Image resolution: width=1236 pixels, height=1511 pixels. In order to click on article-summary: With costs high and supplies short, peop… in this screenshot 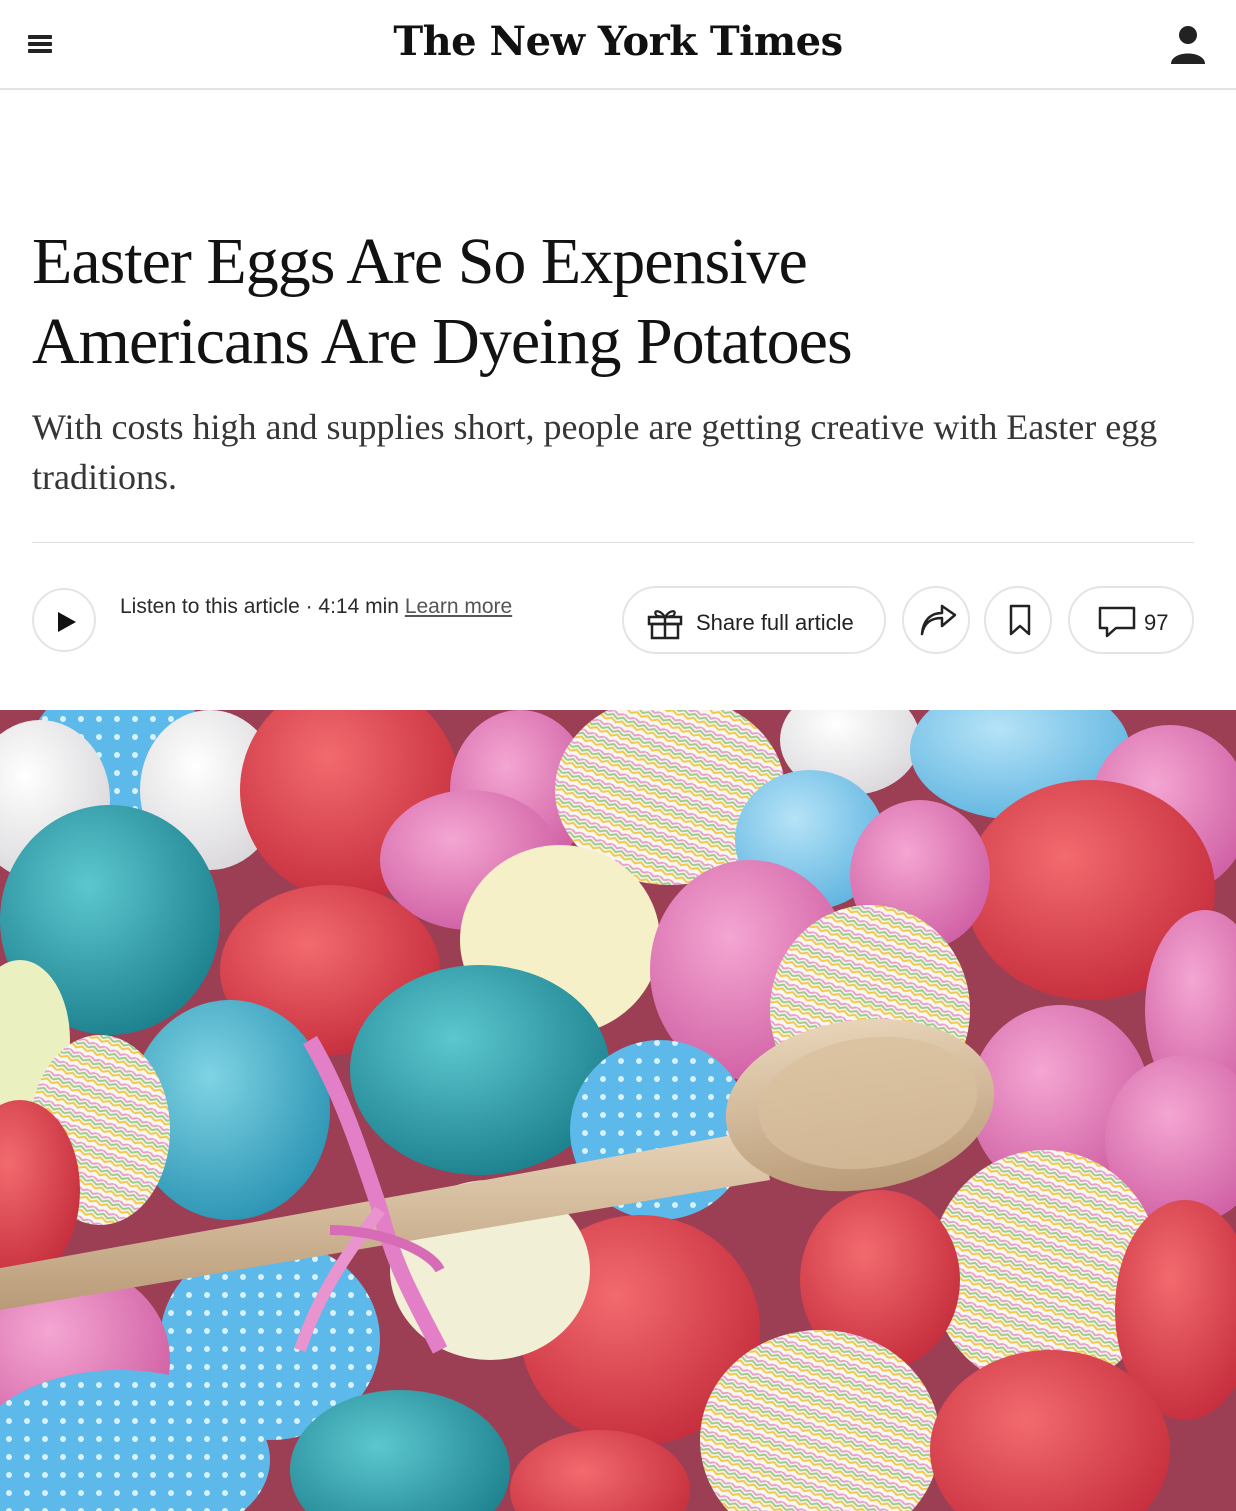, I will do `click(595, 452)`.